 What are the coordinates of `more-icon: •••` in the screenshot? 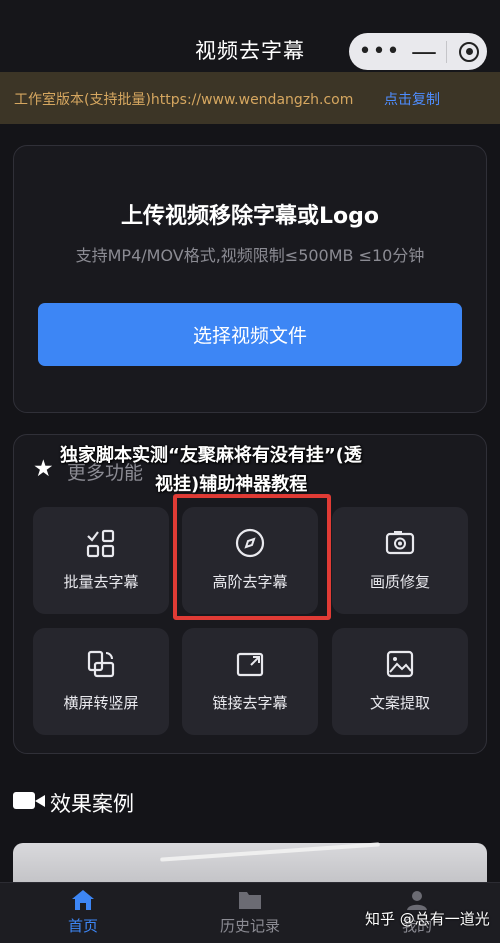 It's located at (379, 51).